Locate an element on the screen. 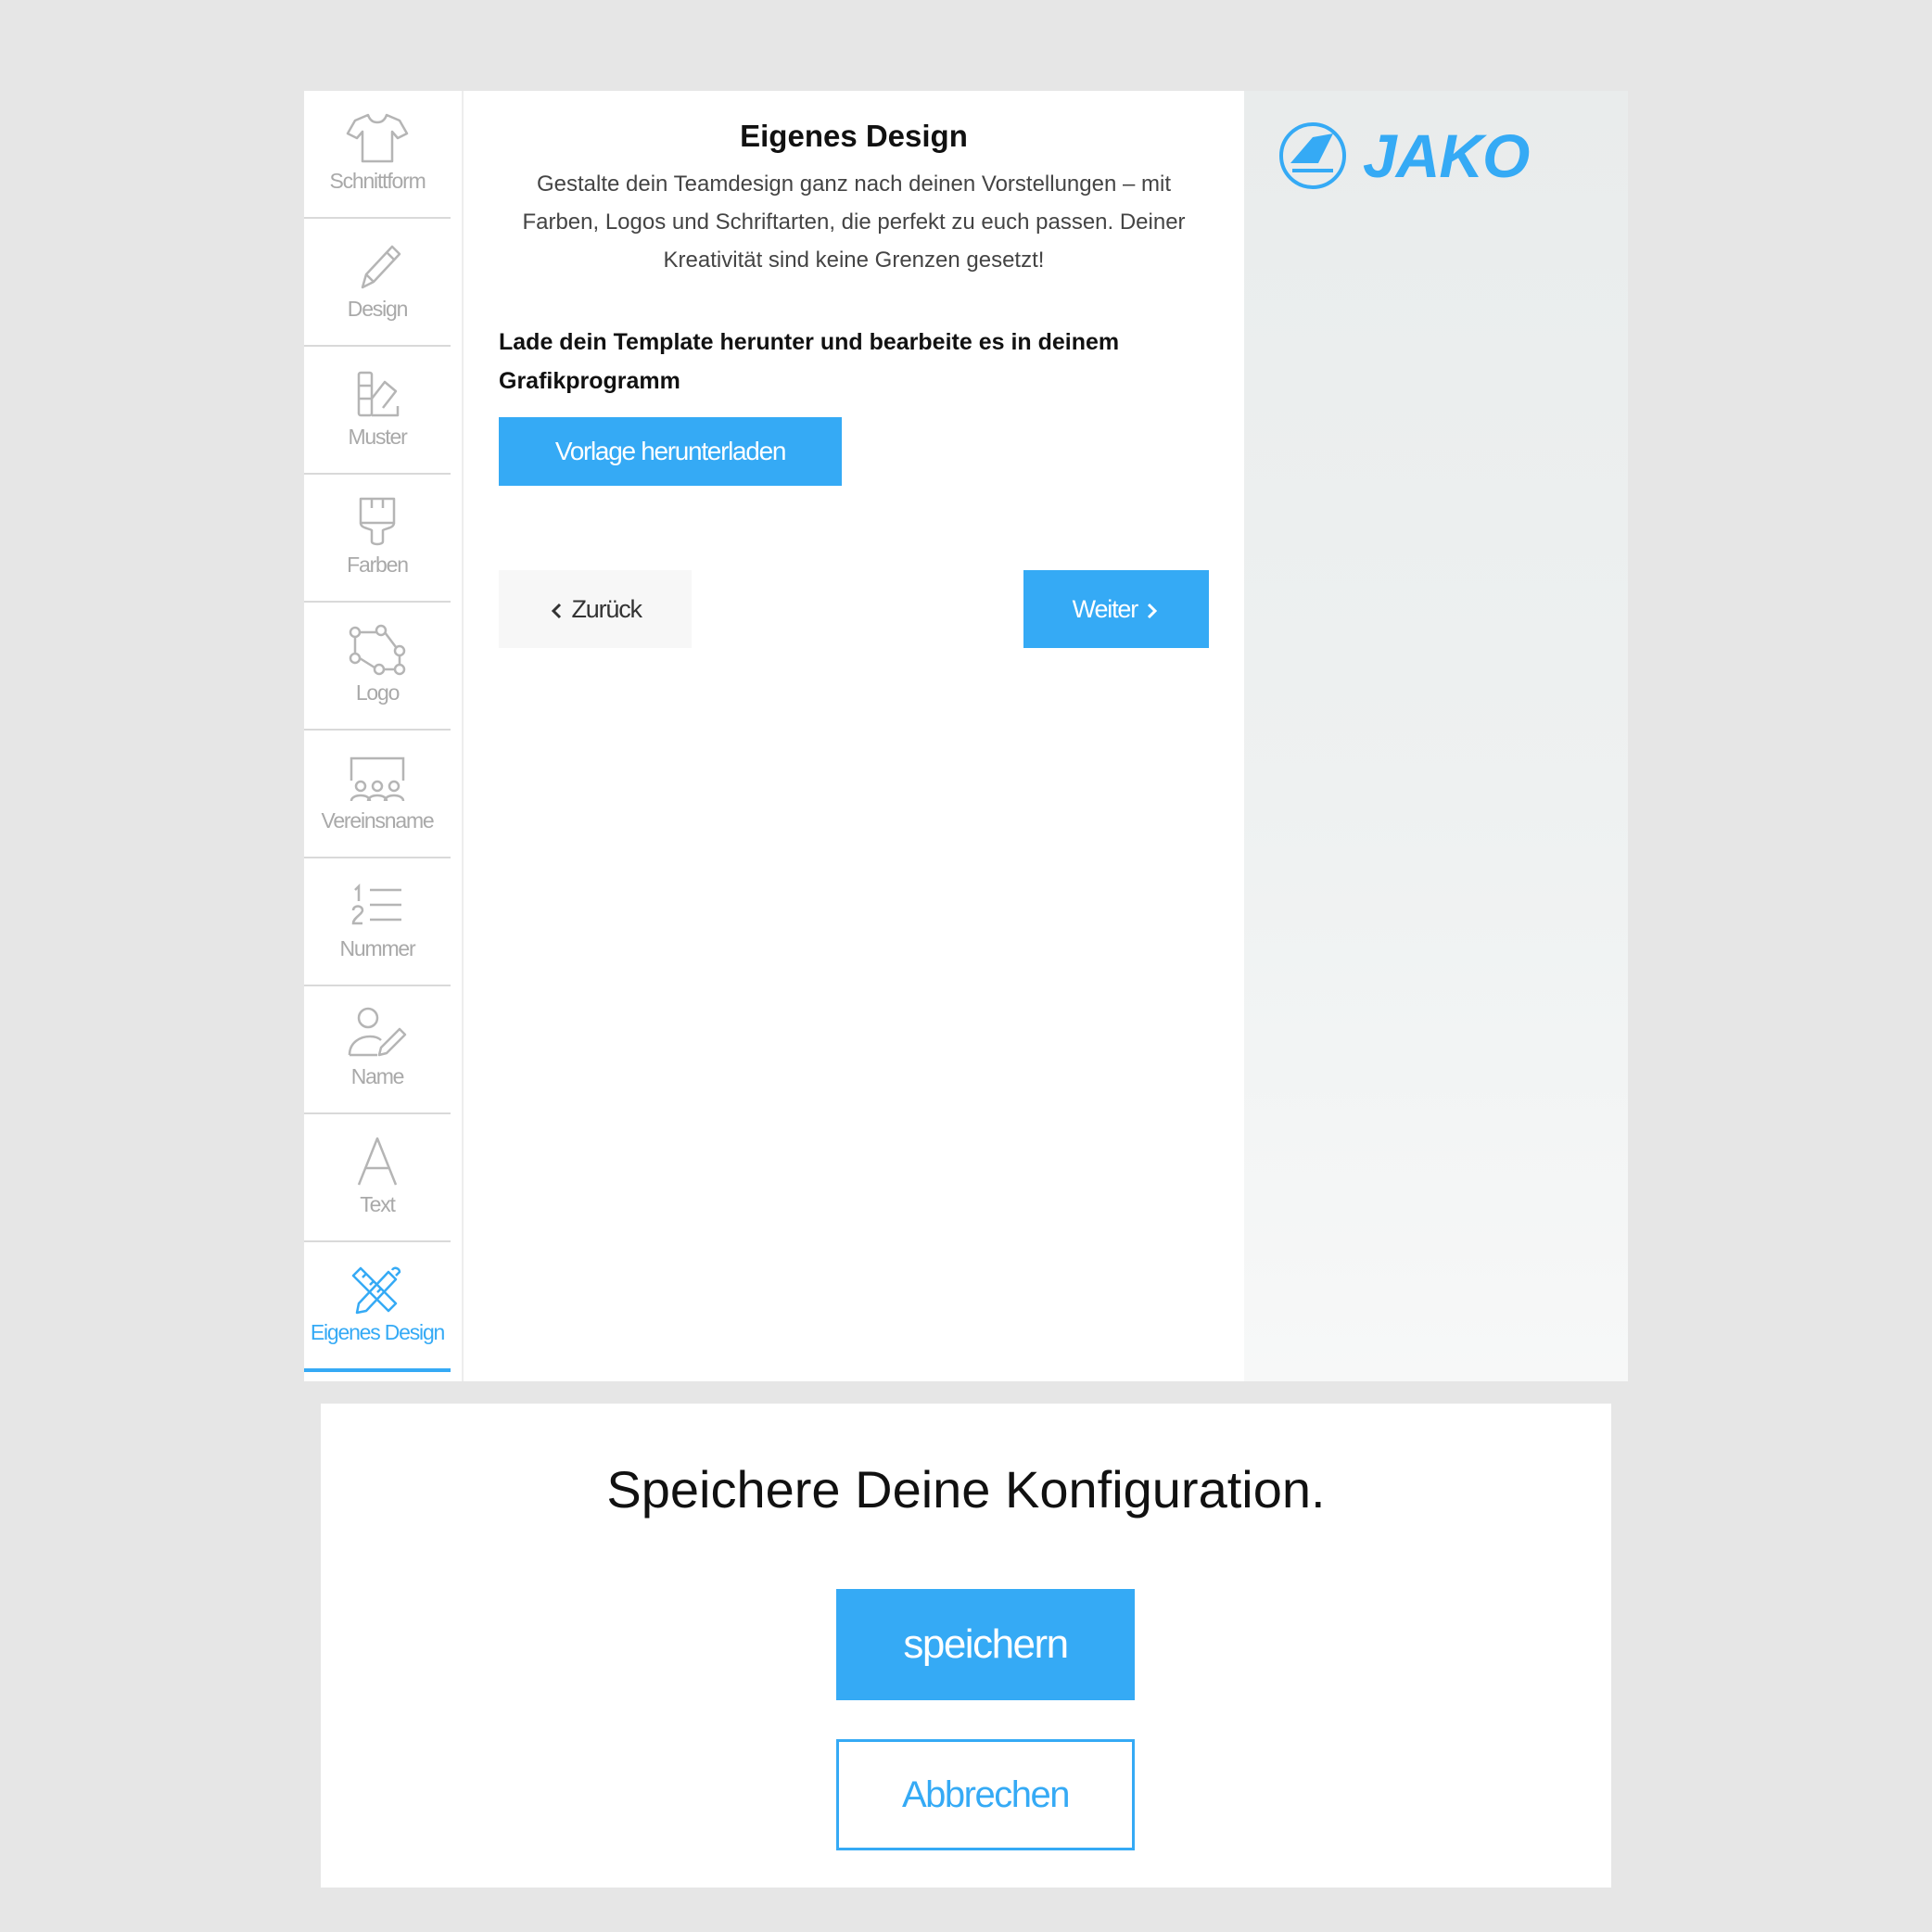 The image size is (1932, 1932). sidebar-item-farben: Farben is located at coordinates (377, 539).